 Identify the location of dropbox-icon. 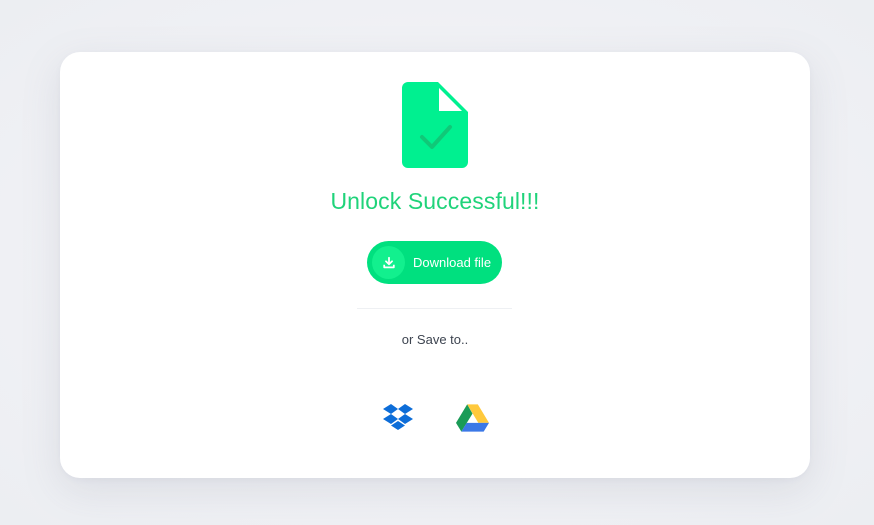
(398, 417).